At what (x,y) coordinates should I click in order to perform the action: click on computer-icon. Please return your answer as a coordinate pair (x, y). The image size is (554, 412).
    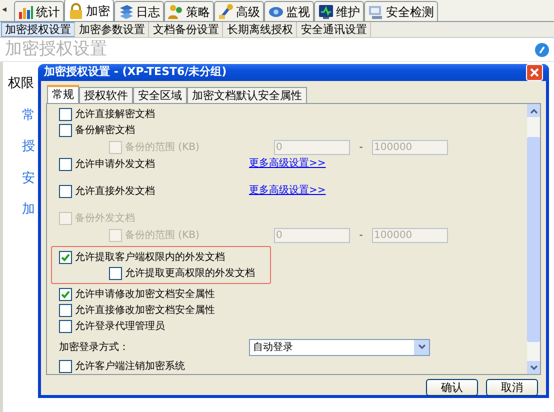
    Looking at the image, I should click on (376, 12).